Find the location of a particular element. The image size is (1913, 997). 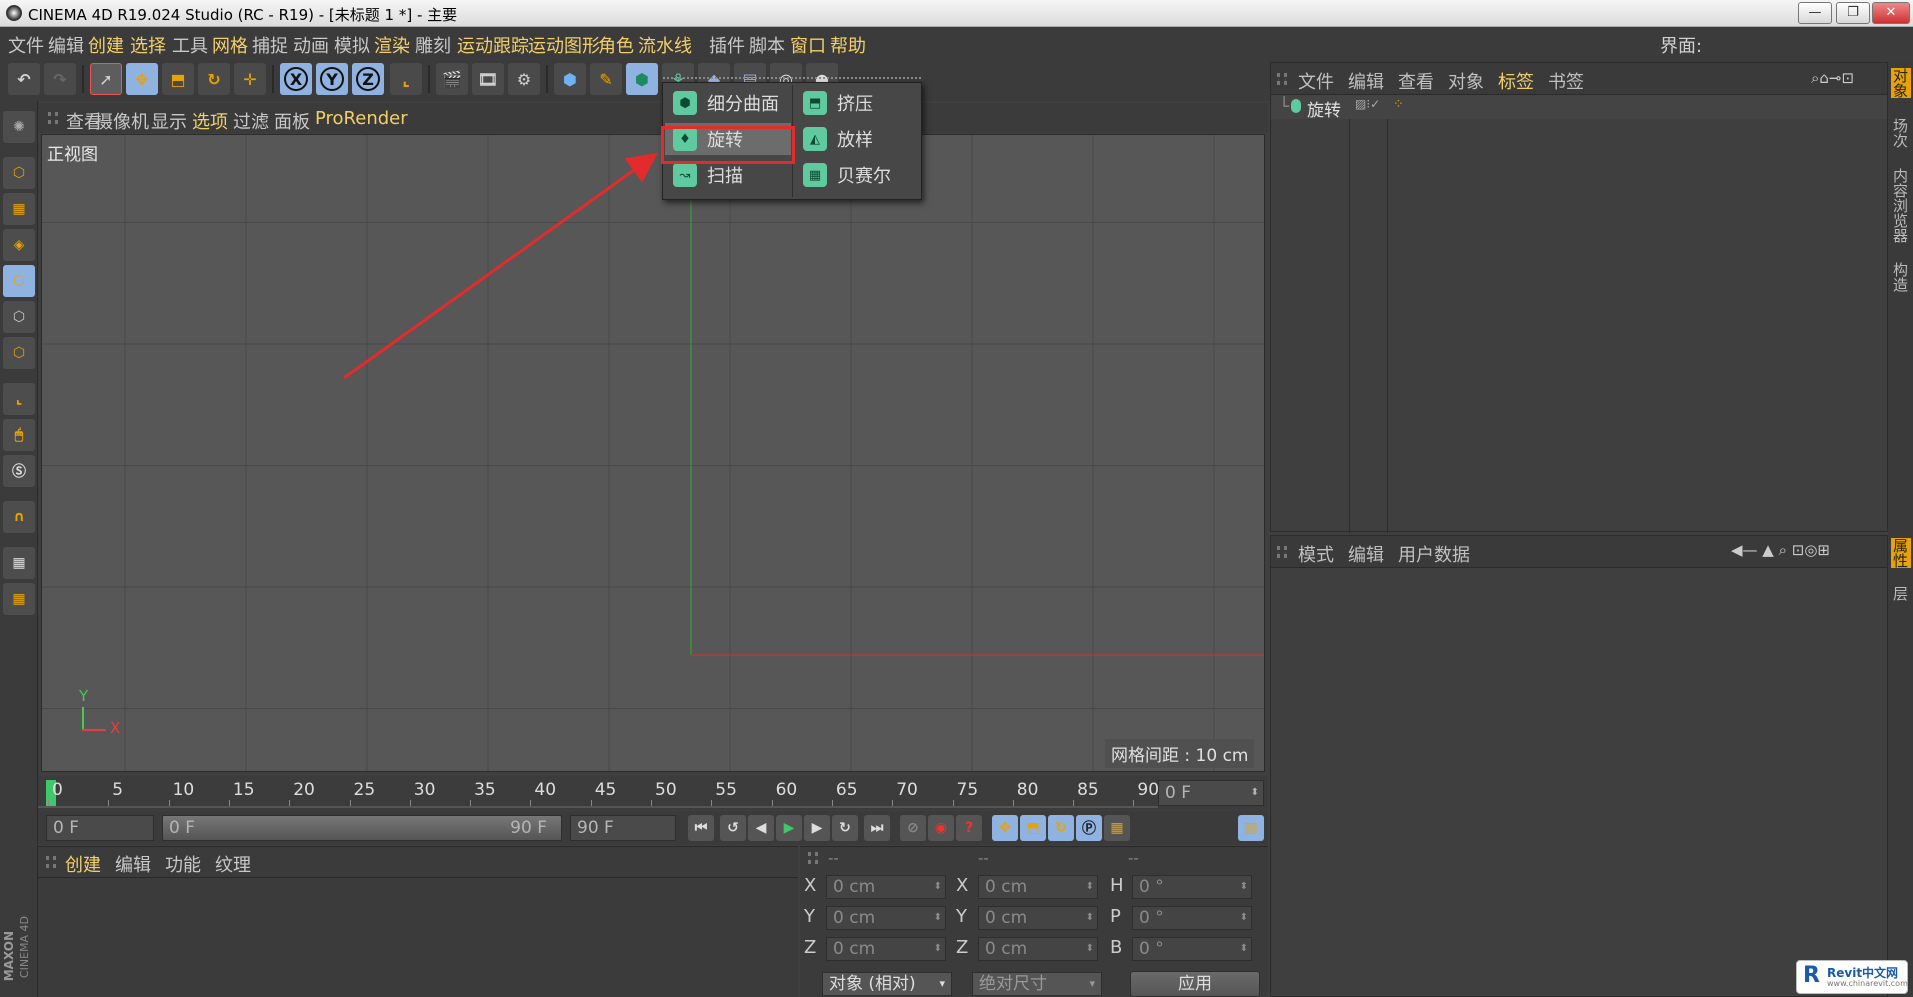

axis-y-icon: Y is located at coordinates (332, 79).